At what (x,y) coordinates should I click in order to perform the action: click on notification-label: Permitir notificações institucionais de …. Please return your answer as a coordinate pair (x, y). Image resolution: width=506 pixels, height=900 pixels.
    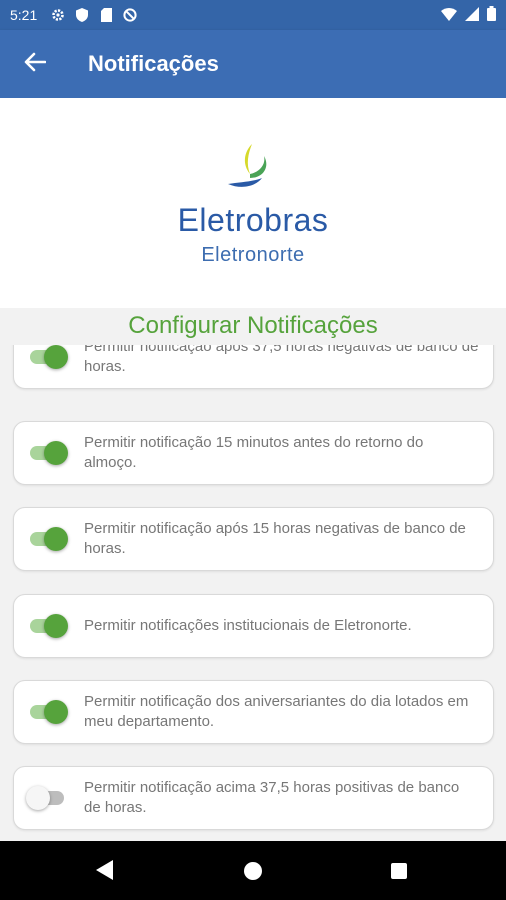
    Looking at the image, I should click on (248, 625).